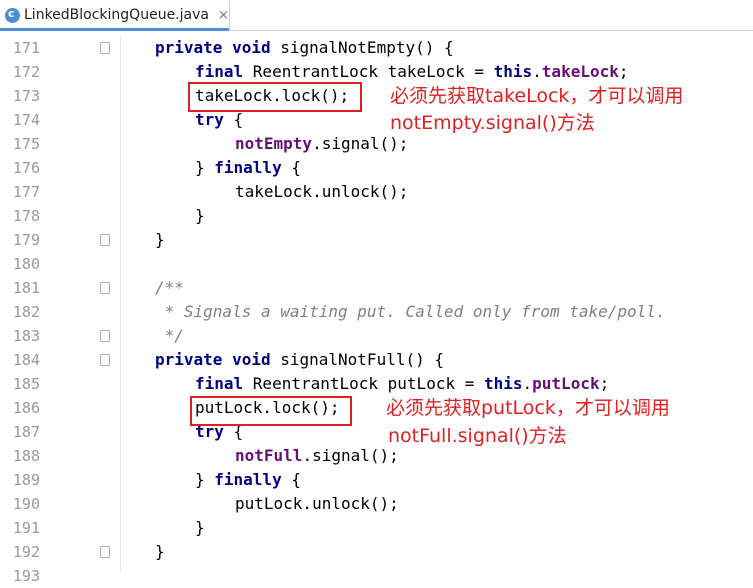  Describe the element at coordinates (528, 408) in the screenshot. I see `put-lock-annotation-line1: 必须先获取putLock，才可以调用` at that location.